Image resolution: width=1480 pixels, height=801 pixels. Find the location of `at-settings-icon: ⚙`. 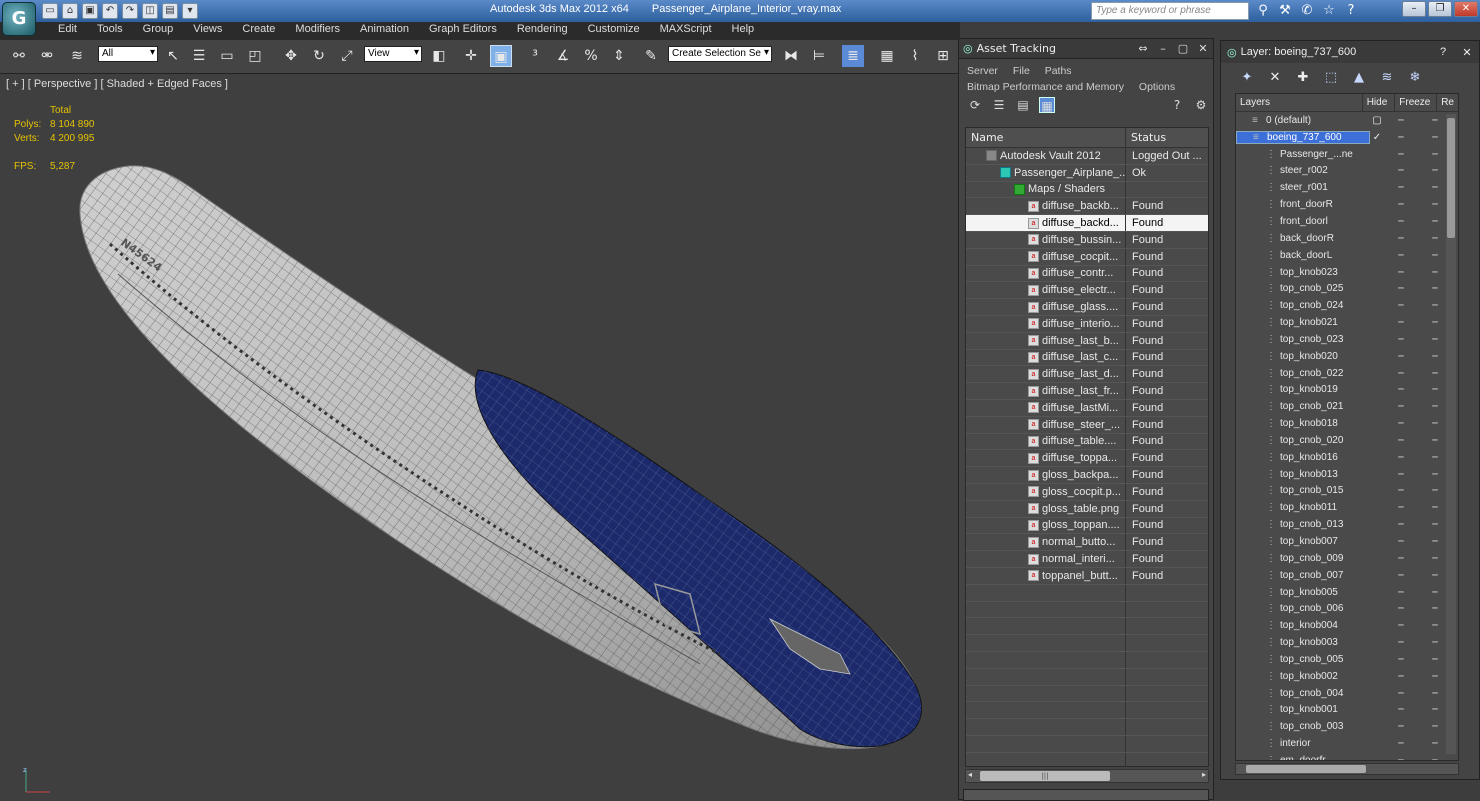

at-settings-icon: ⚙ is located at coordinates (1201, 105).